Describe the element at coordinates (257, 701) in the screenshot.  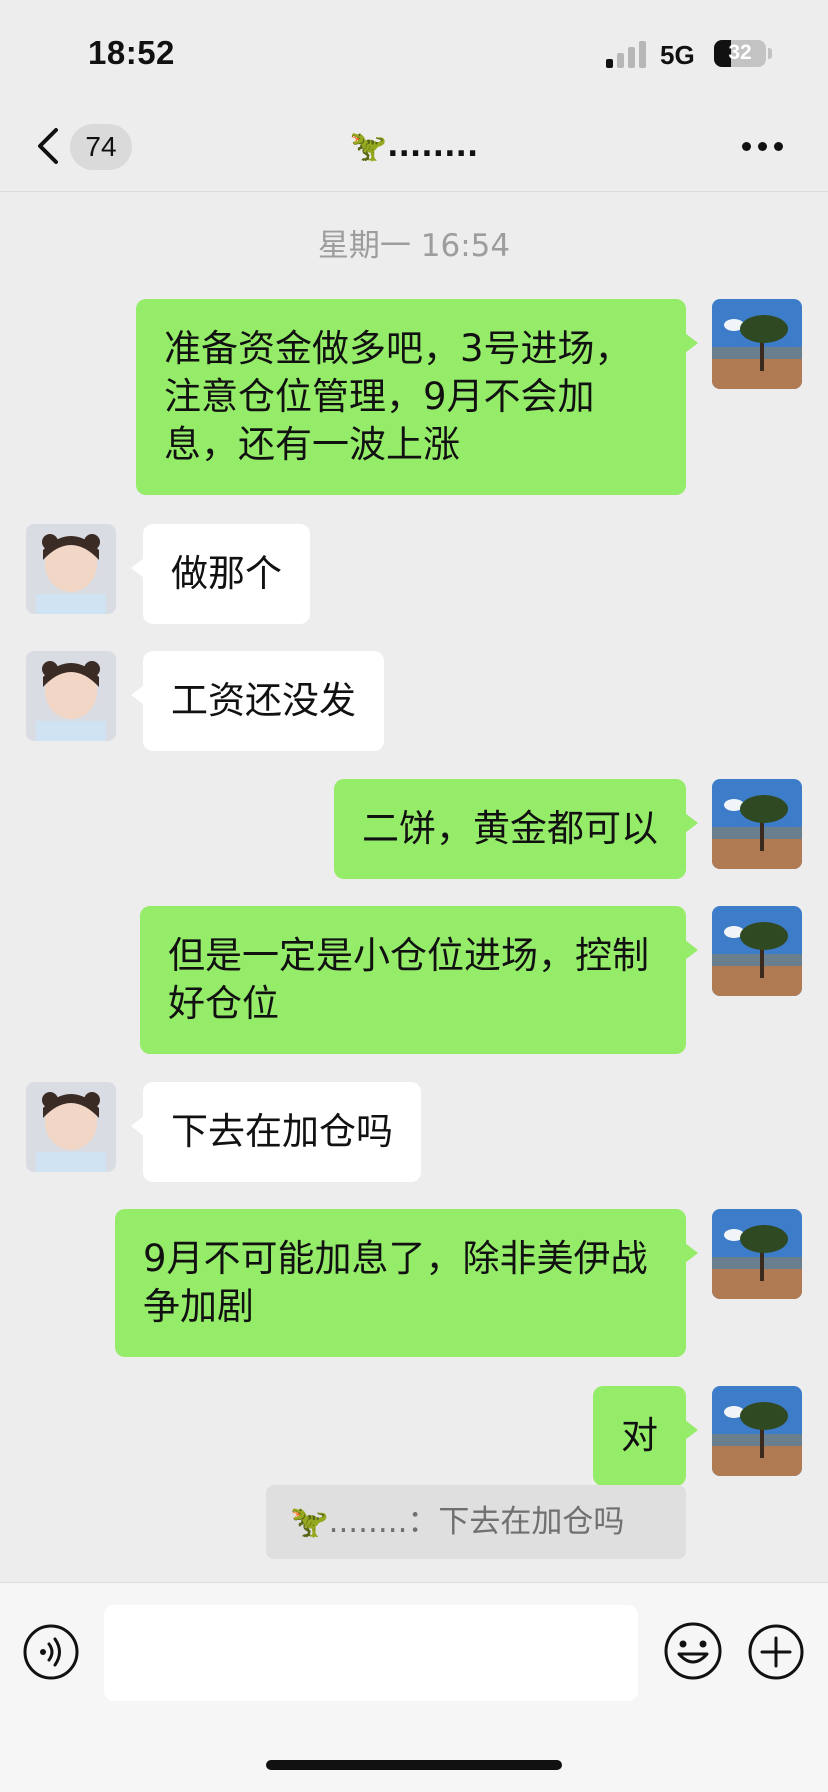
I see `message-bubble-incoming: 工资还没发` at that location.